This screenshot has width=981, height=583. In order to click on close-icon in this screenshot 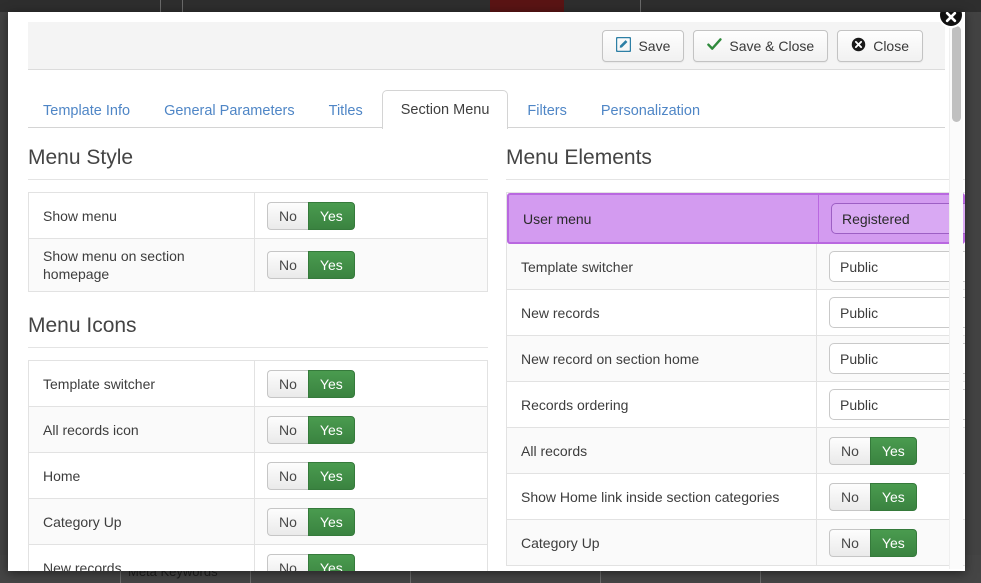, I will do `click(951, 17)`.